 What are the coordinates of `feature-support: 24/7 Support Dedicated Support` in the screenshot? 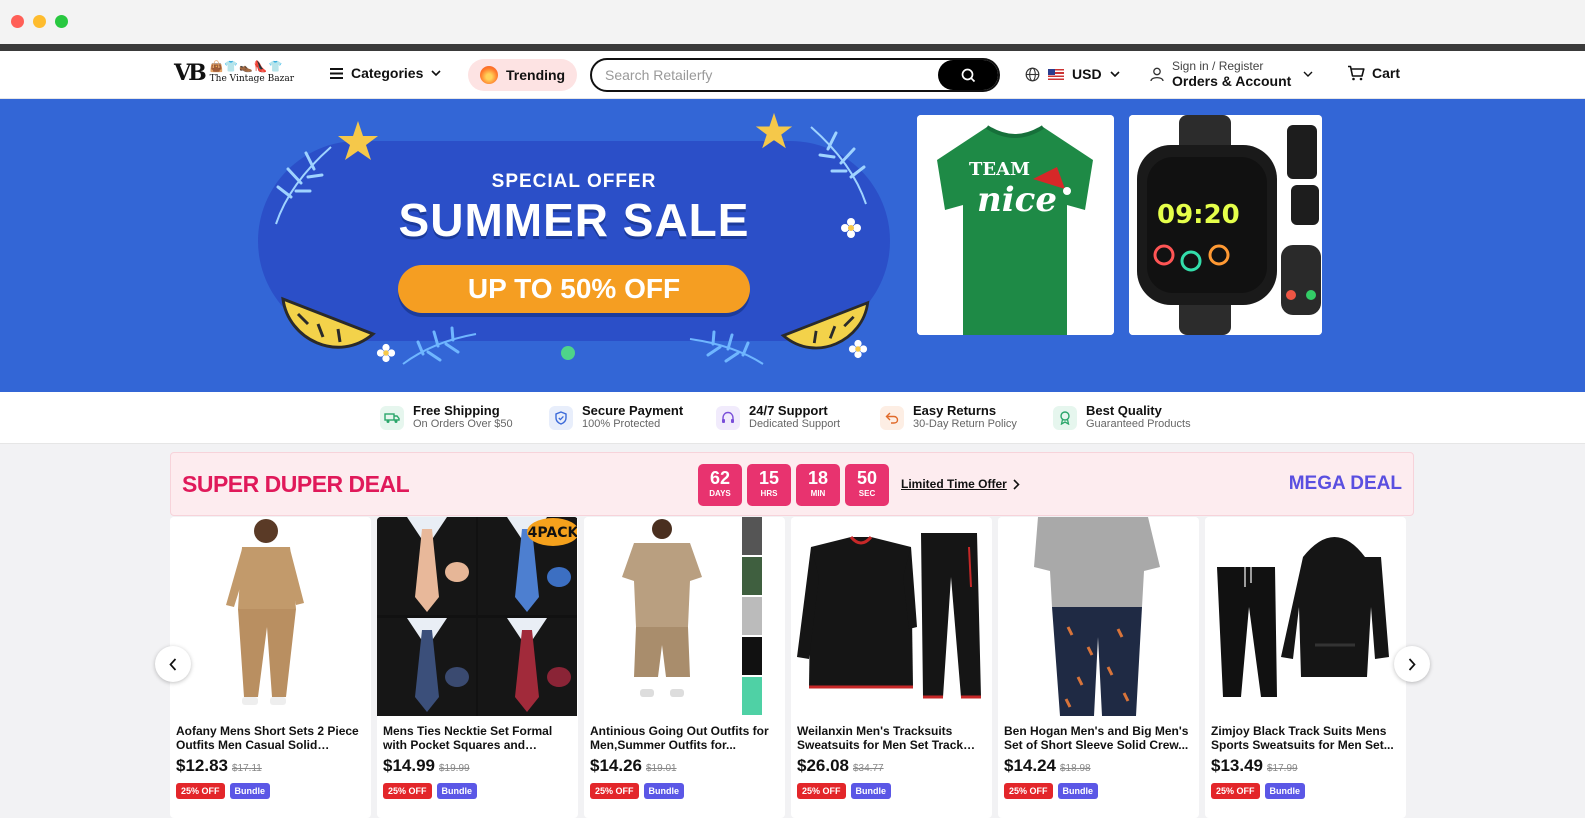 It's located at (778, 417).